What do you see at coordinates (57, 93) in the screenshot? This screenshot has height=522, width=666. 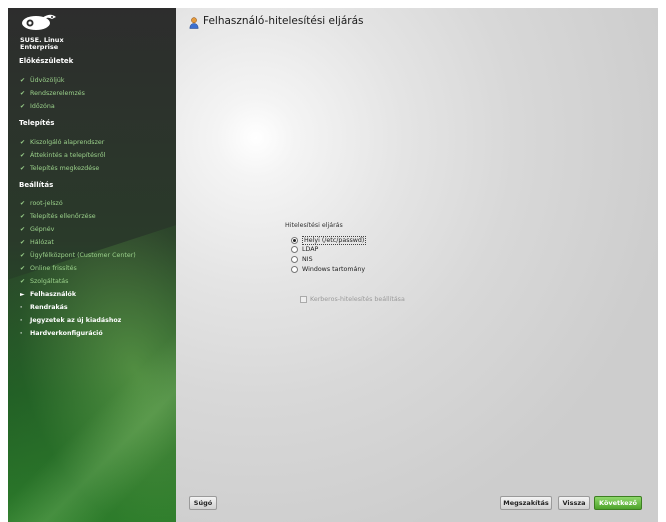 I see `sidebar-item-label: Rendszerelemzés` at bounding box center [57, 93].